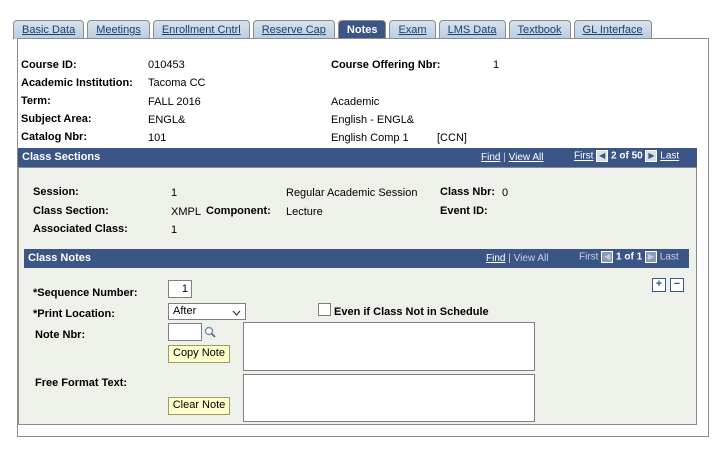  I want to click on class-notes-last-link: Last, so click(669, 257).